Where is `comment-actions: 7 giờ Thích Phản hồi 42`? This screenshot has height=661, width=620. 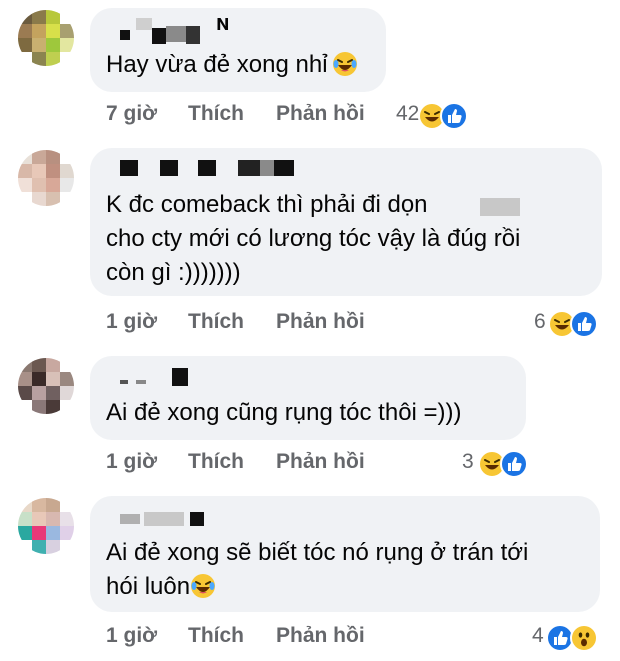 comment-actions: 7 giờ Thích Phản hồi 42 is located at coordinates (296, 116).